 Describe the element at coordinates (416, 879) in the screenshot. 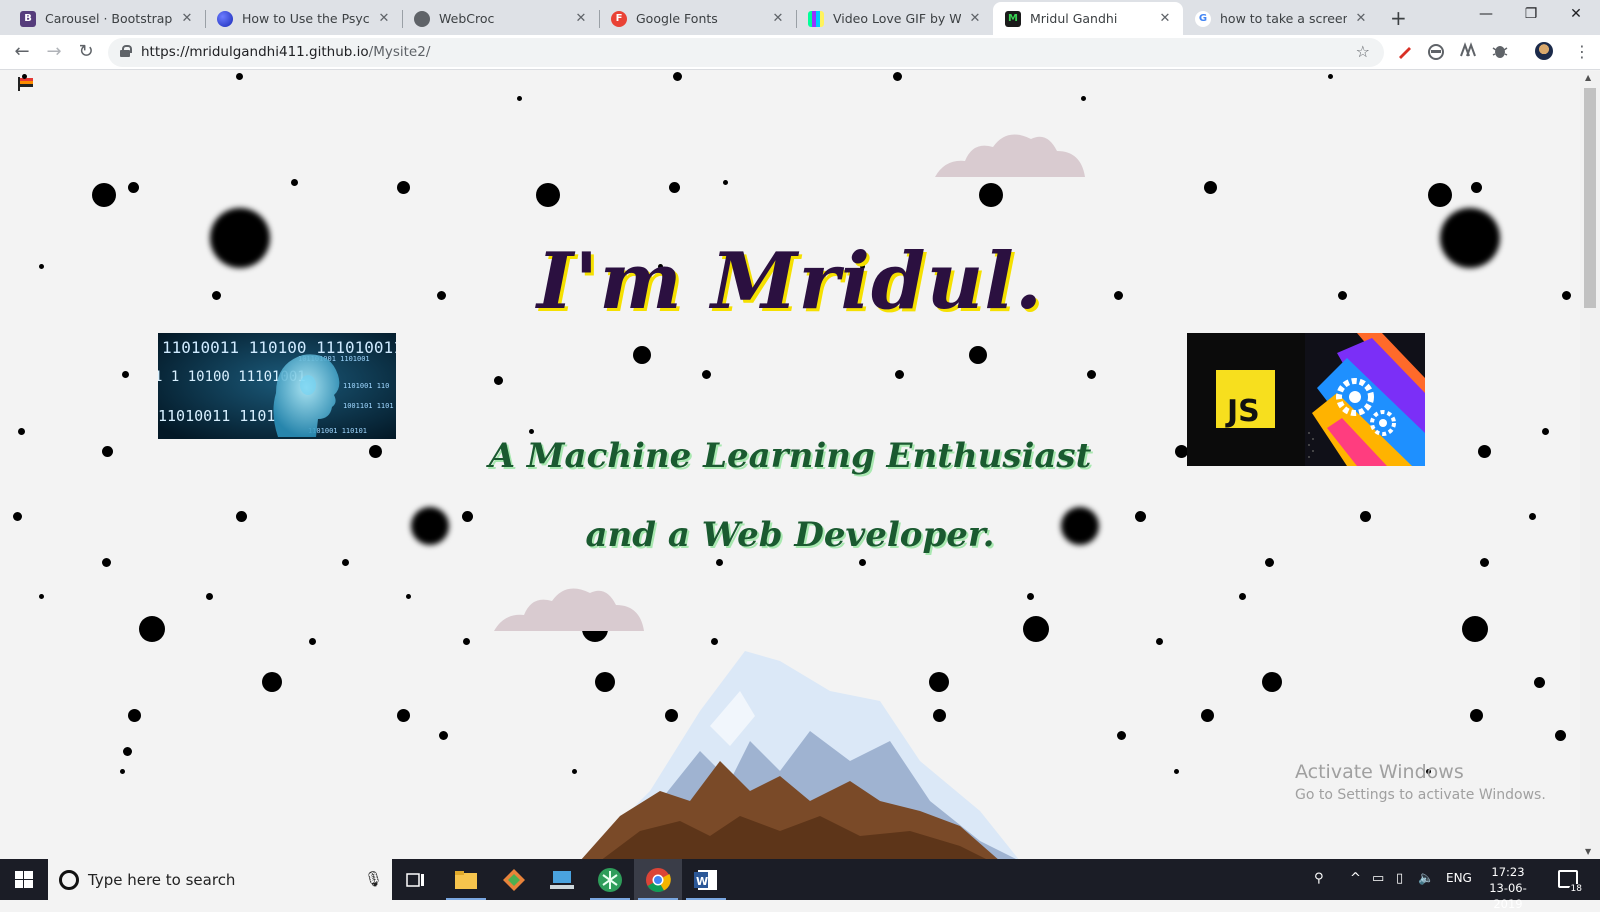

I see `task-view-button` at that location.